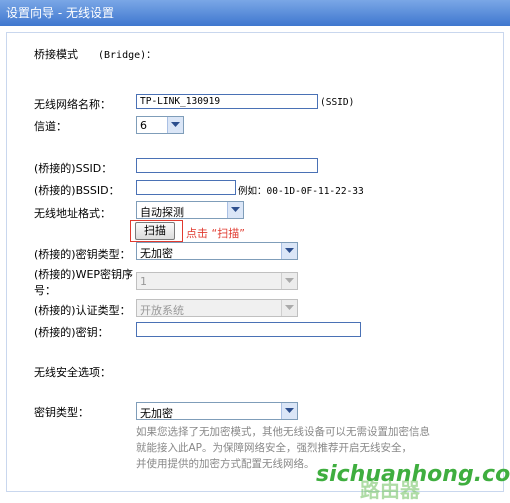 This screenshot has height=503, width=510. I want to click on channel-label: 信道：, so click(50, 126).